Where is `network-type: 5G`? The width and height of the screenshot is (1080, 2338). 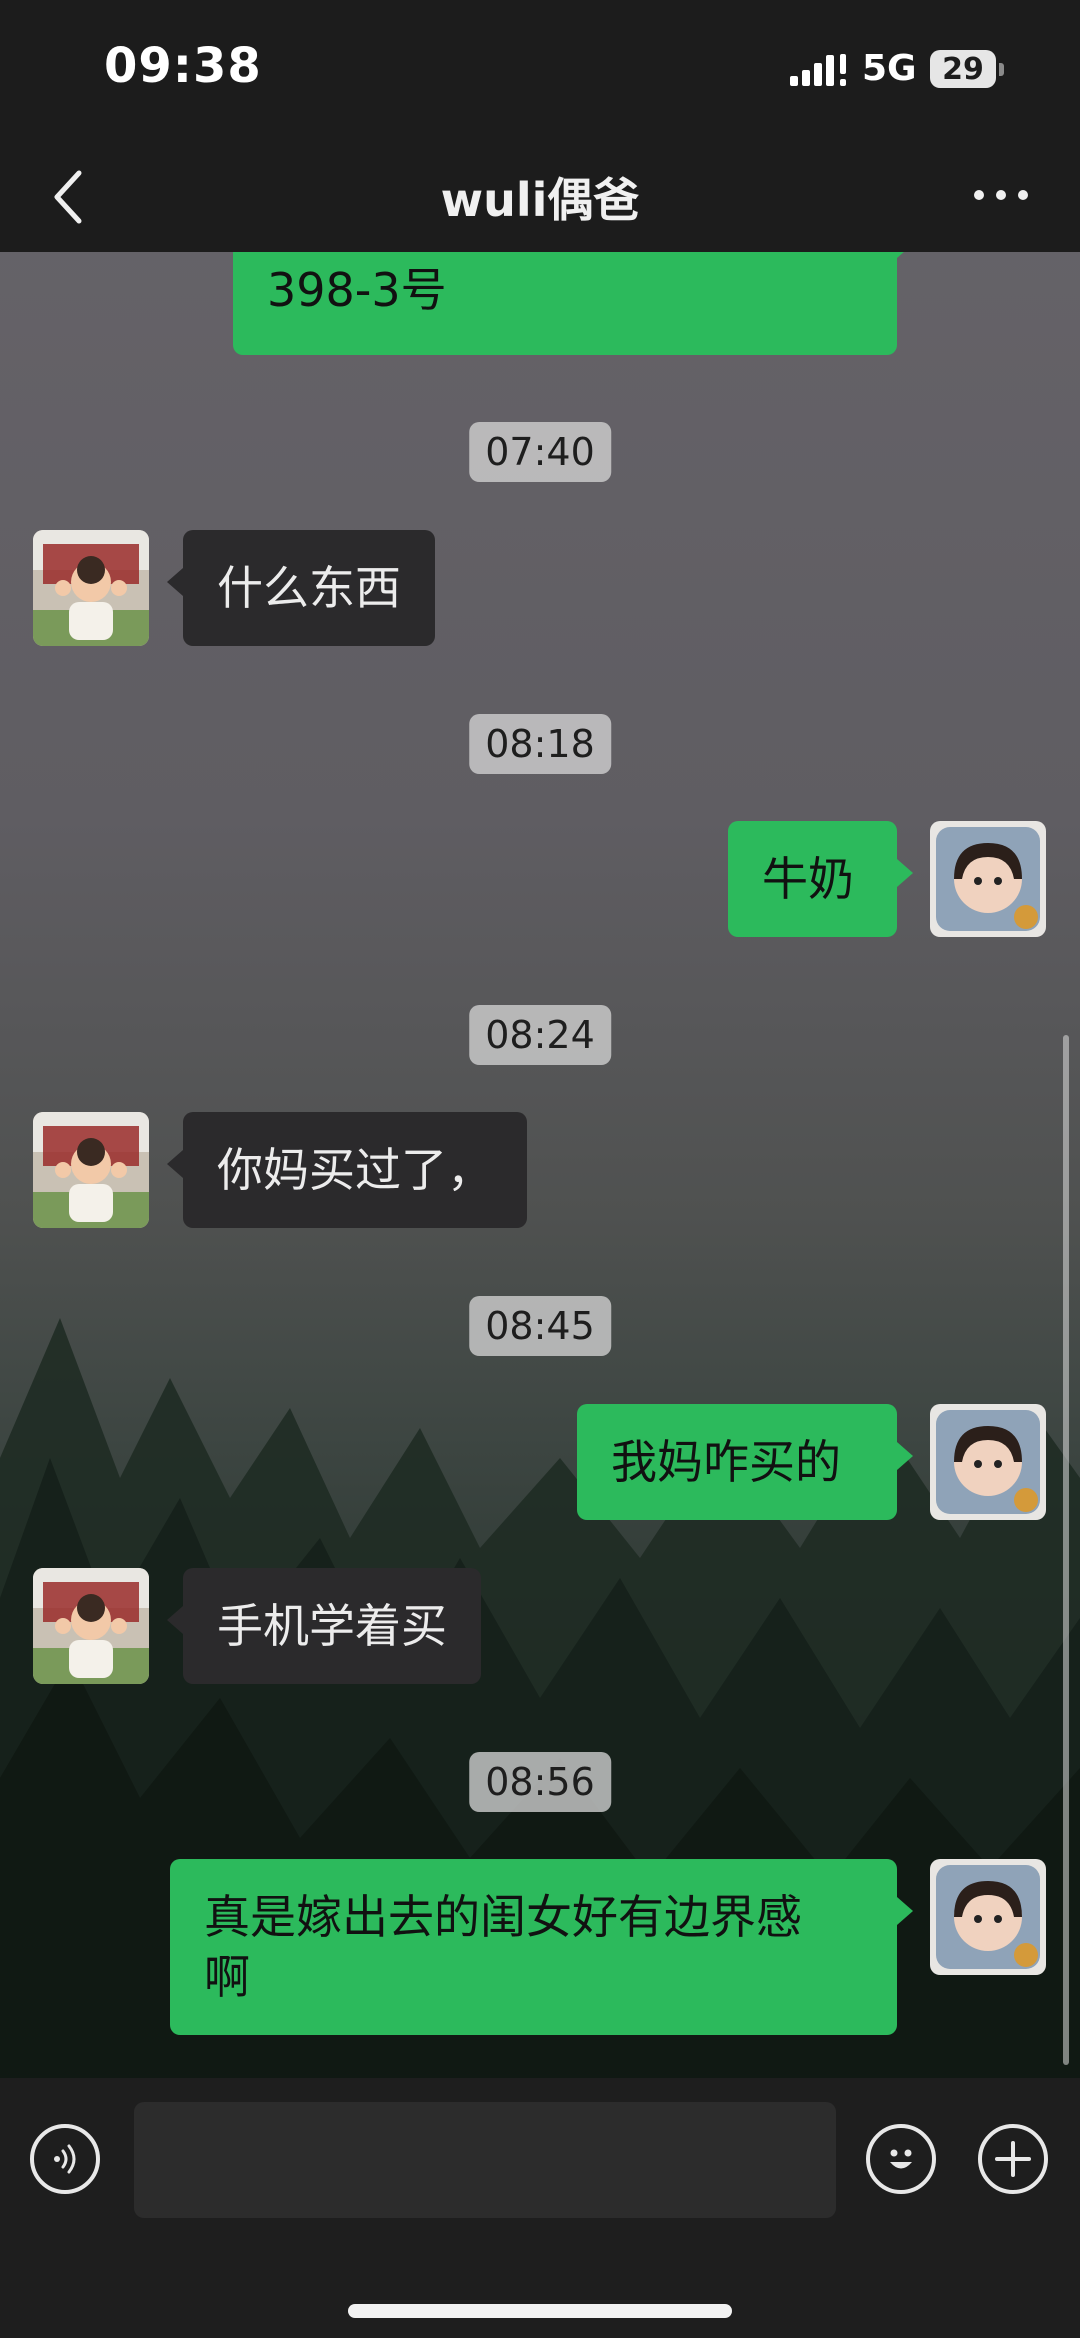 network-type: 5G is located at coordinates (889, 68).